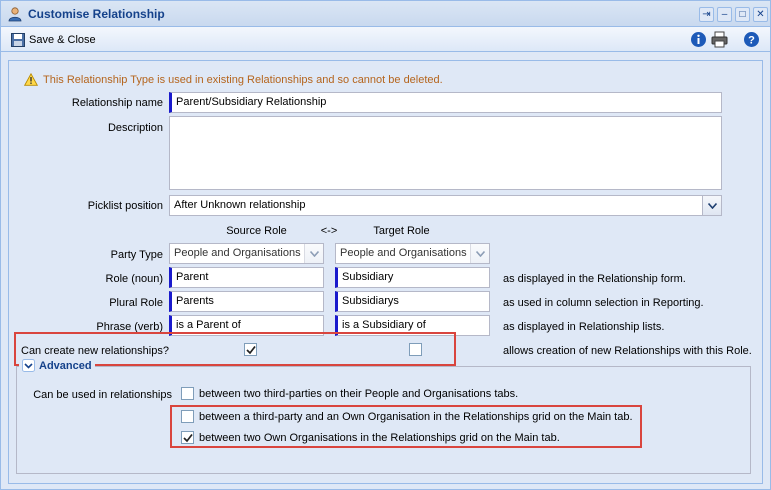 The width and height of the screenshot is (771, 490). Describe the element at coordinates (370, 301) in the screenshot. I see `plural-target-value: Subsidiarys` at that location.